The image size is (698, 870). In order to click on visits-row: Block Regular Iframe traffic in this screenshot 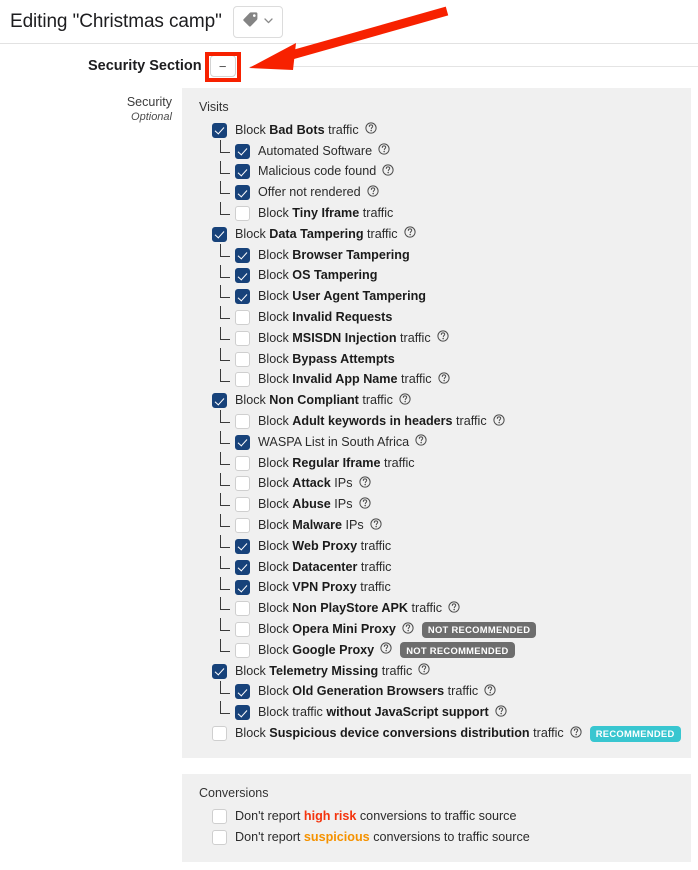, I will do `click(436, 462)`.